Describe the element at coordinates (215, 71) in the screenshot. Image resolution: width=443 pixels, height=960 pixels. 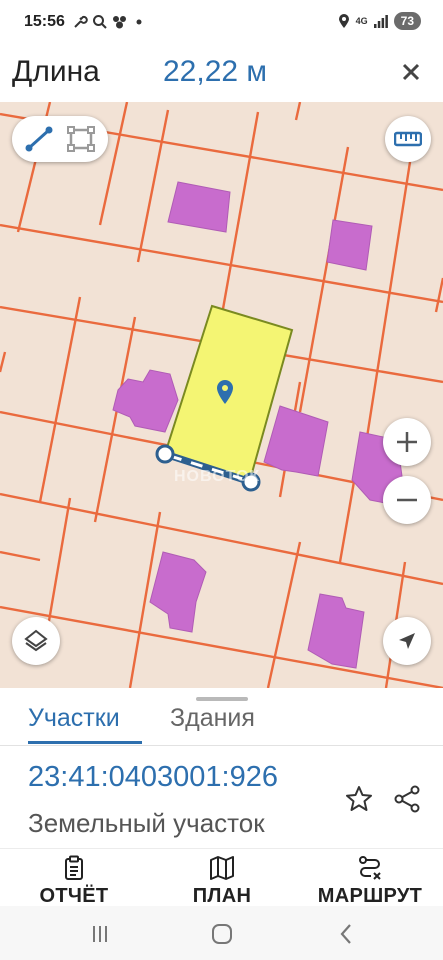
I see `measurement-value: 22,22 м` at that location.